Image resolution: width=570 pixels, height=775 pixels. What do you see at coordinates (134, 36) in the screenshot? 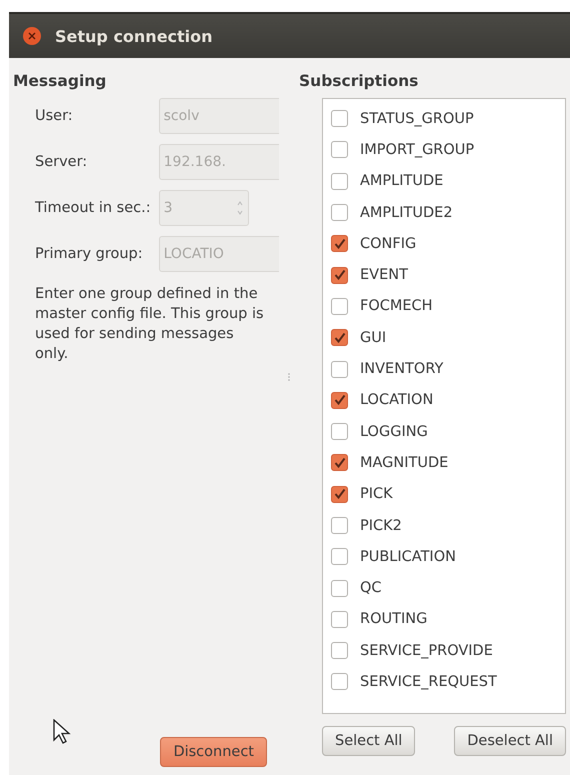
I see `window-title: Setup connection` at bounding box center [134, 36].